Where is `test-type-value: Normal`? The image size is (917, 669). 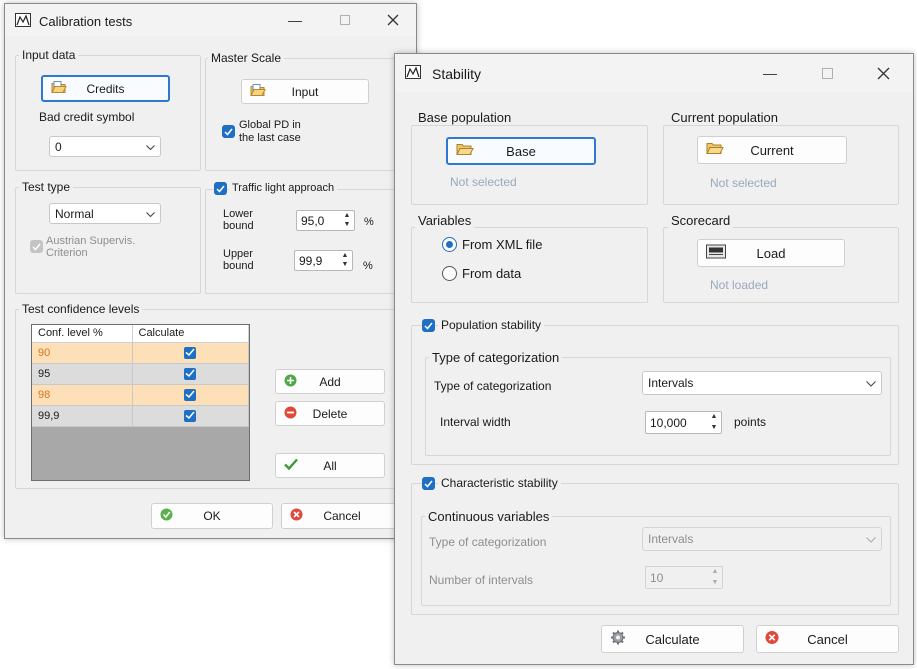
test-type-value: Normal is located at coordinates (74, 213).